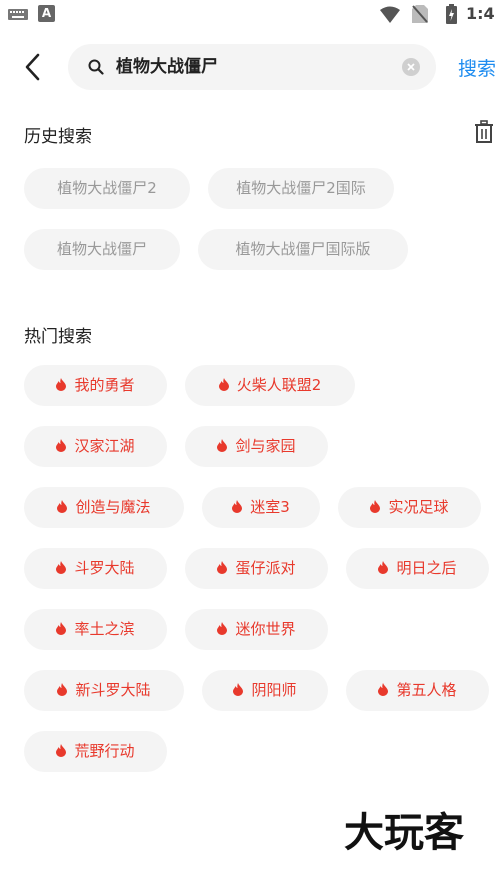 The image size is (502, 869). I want to click on hot-chip: 明日之后, so click(417, 568).